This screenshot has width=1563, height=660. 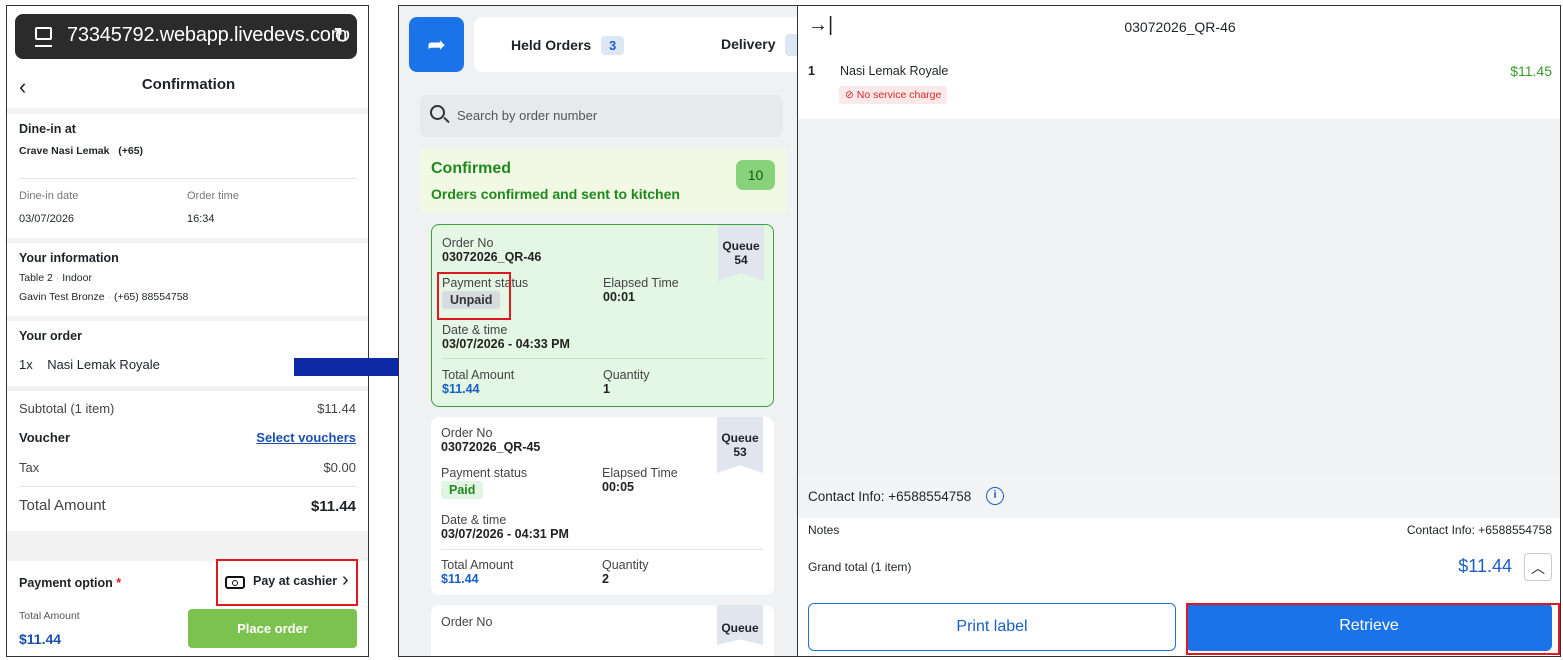 What do you see at coordinates (527, 115) in the screenshot?
I see `search-placeholder: Search by order number` at bounding box center [527, 115].